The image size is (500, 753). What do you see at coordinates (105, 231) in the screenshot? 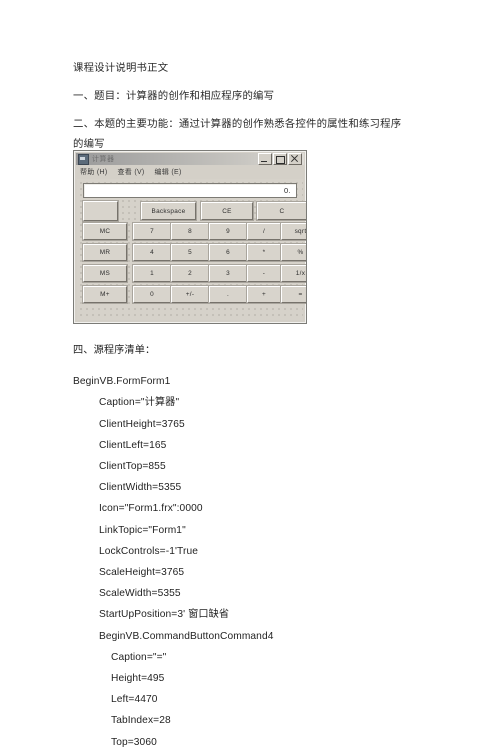
I see `memory-button-mc: MC` at bounding box center [105, 231].